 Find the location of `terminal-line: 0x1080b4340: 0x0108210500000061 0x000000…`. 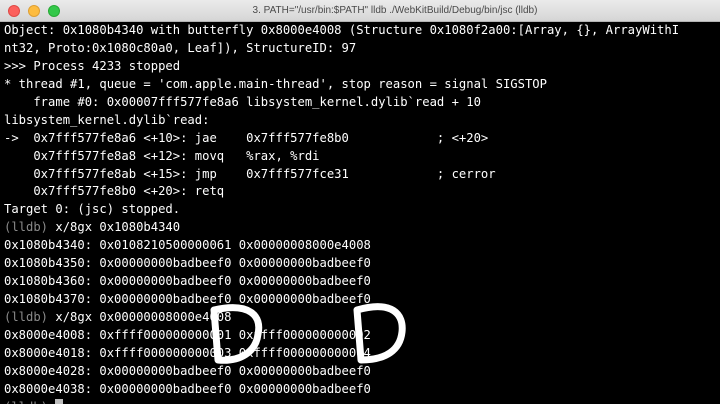

terminal-line: 0x1080b4340: 0x0108210500000061 0x000000… is located at coordinates (360, 246).